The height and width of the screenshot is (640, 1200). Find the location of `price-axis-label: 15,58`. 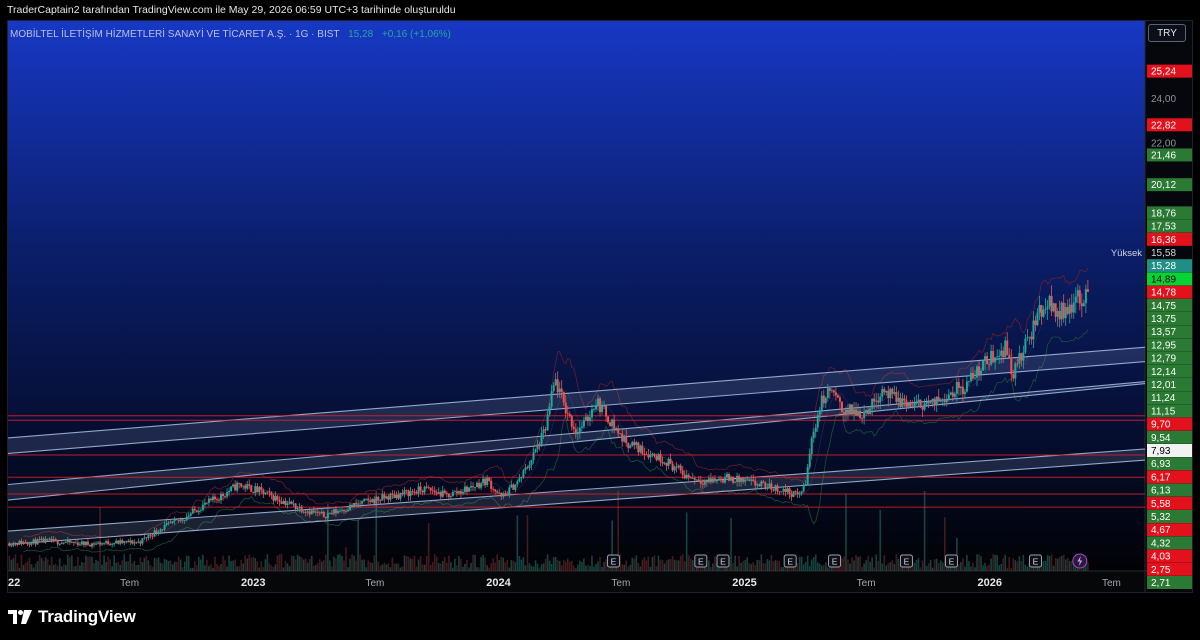

price-axis-label: 15,58 is located at coordinates (1163, 253).